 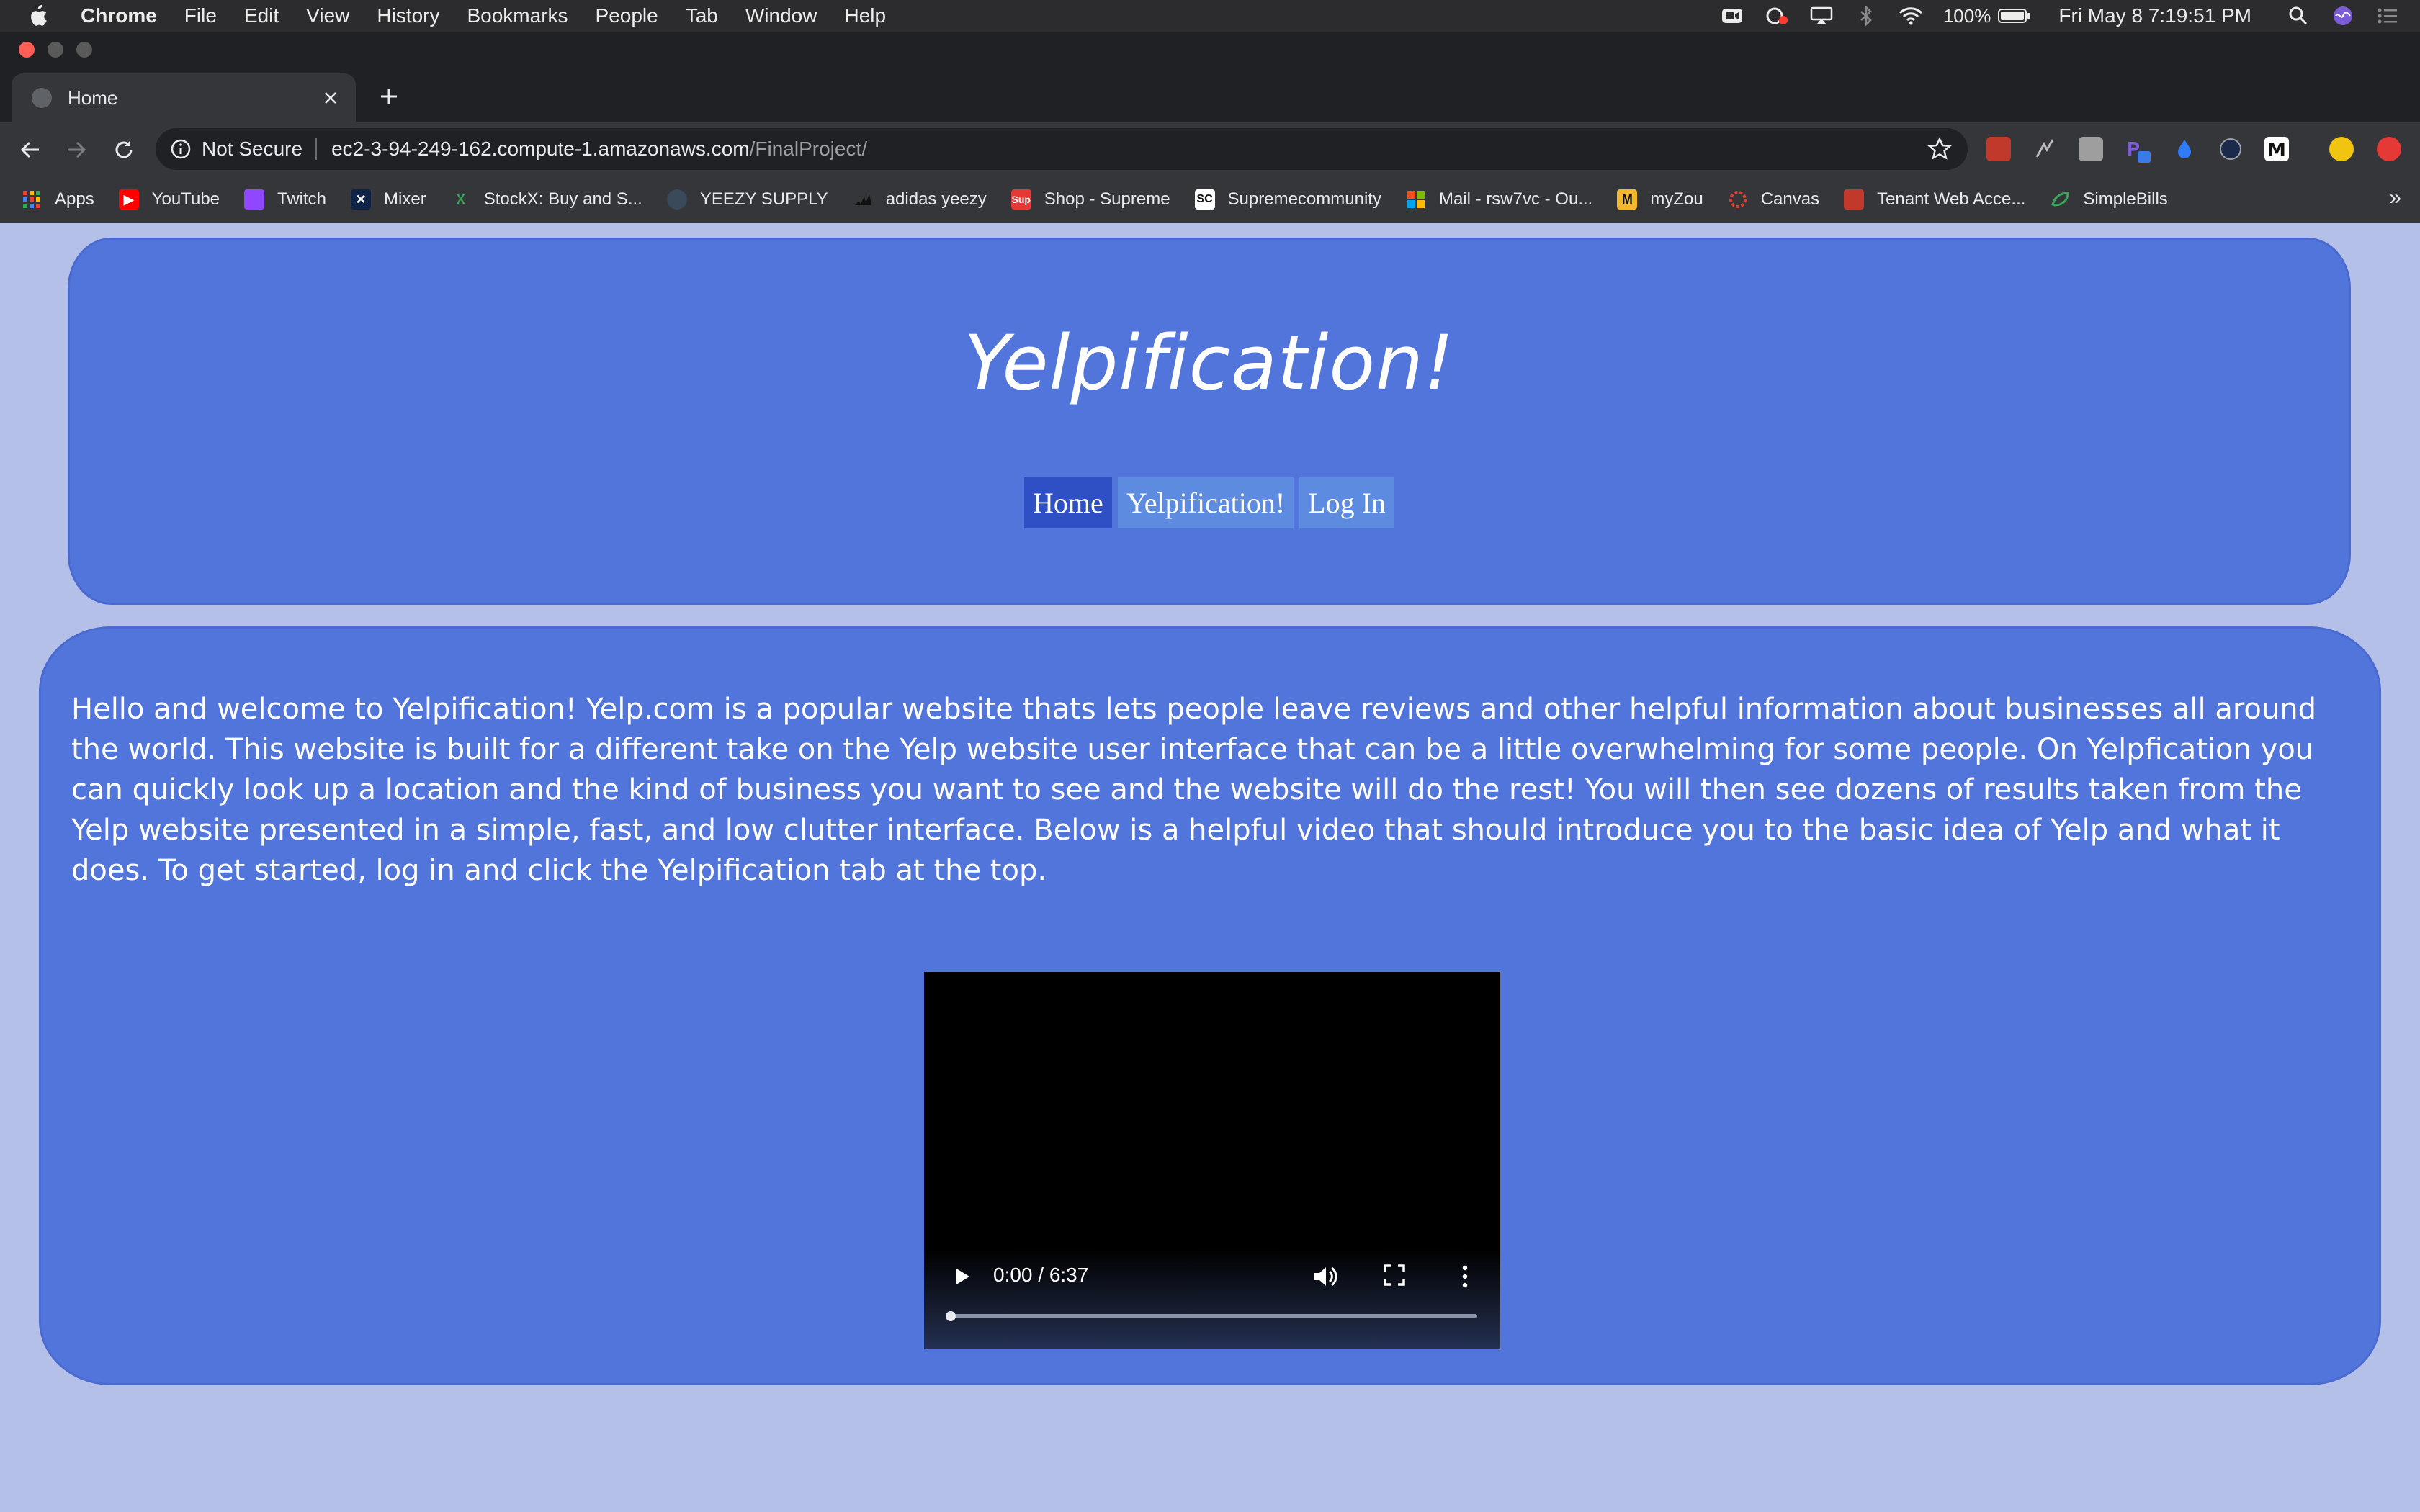 What do you see at coordinates (1911, 16) in the screenshot?
I see `wifi-icon` at bounding box center [1911, 16].